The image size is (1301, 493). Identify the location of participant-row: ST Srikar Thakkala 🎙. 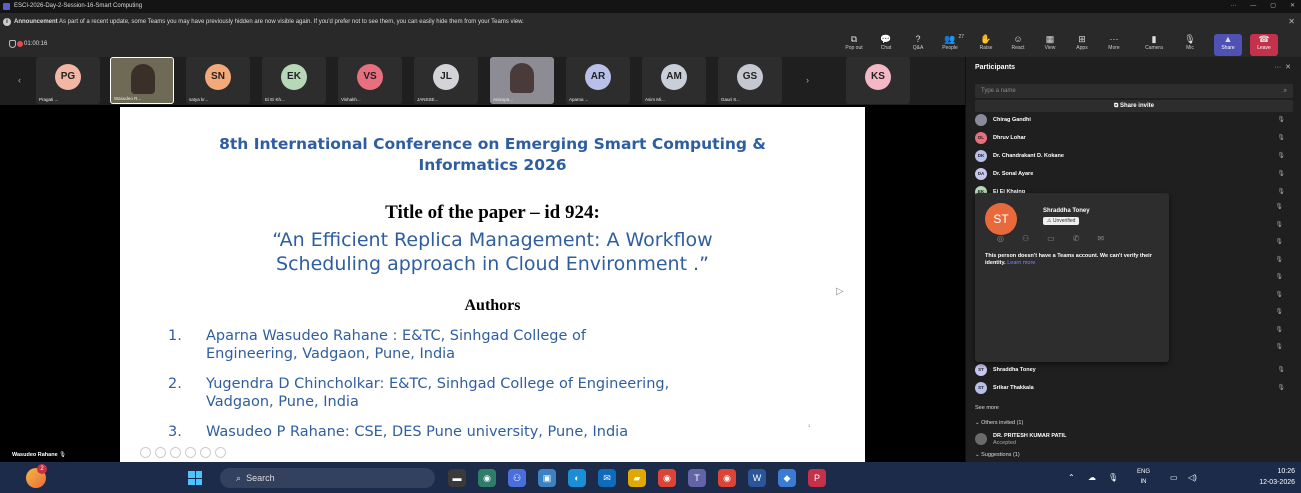
(1134, 388).